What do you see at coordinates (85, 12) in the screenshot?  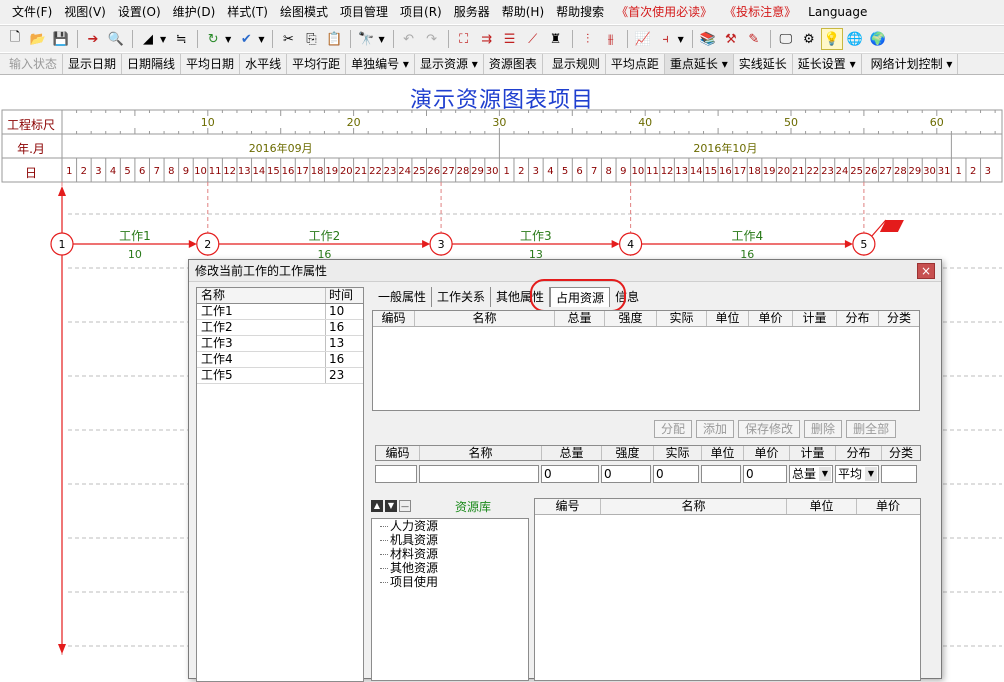 I see `menu-view: 视图(V)` at bounding box center [85, 12].